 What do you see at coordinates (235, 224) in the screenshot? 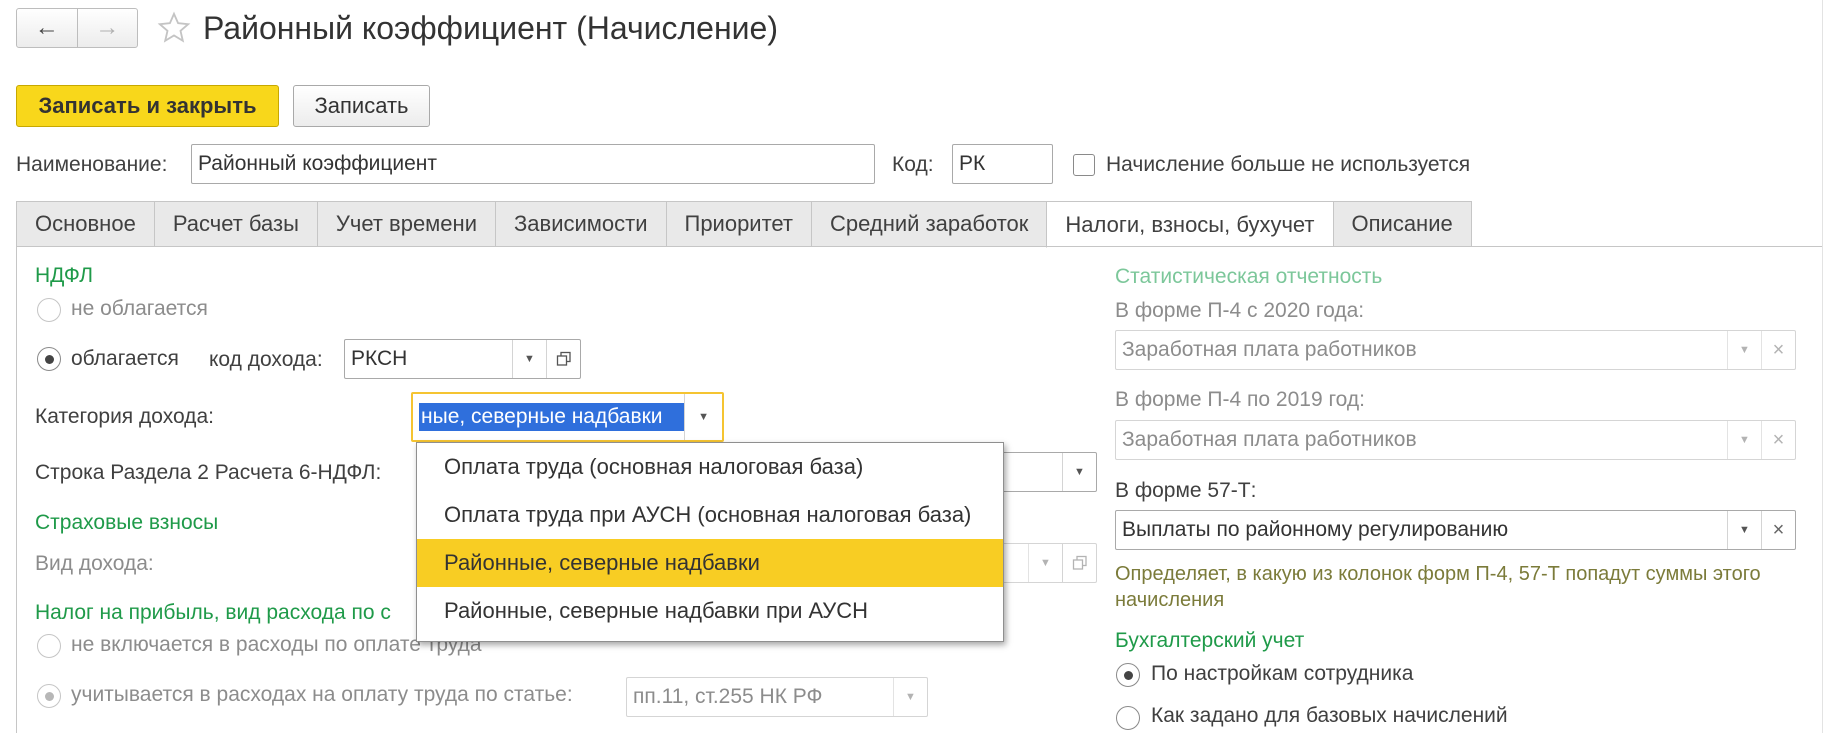
I see `tab-base-calc: Расчет базы` at bounding box center [235, 224].